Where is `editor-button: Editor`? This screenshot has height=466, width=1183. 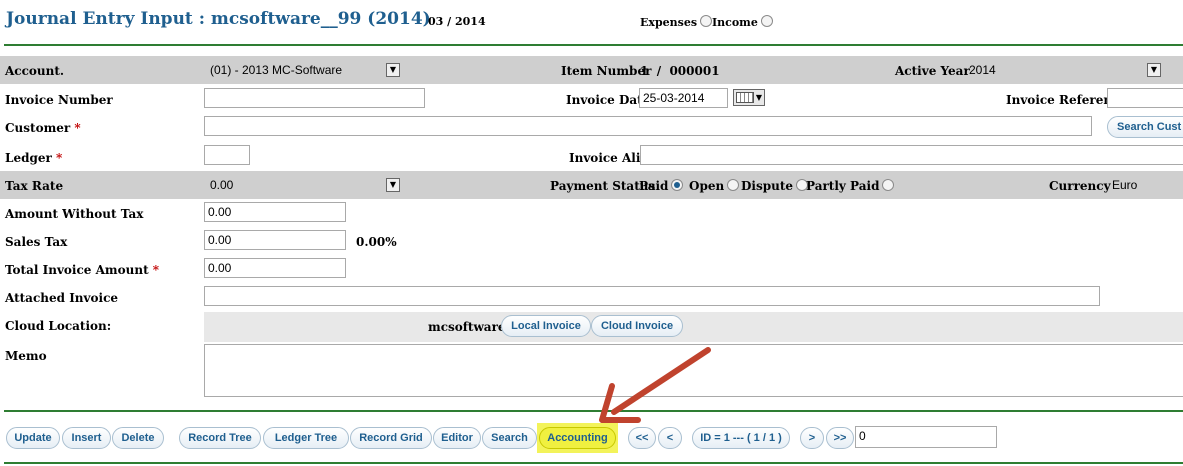
editor-button: Editor is located at coordinates (457, 438).